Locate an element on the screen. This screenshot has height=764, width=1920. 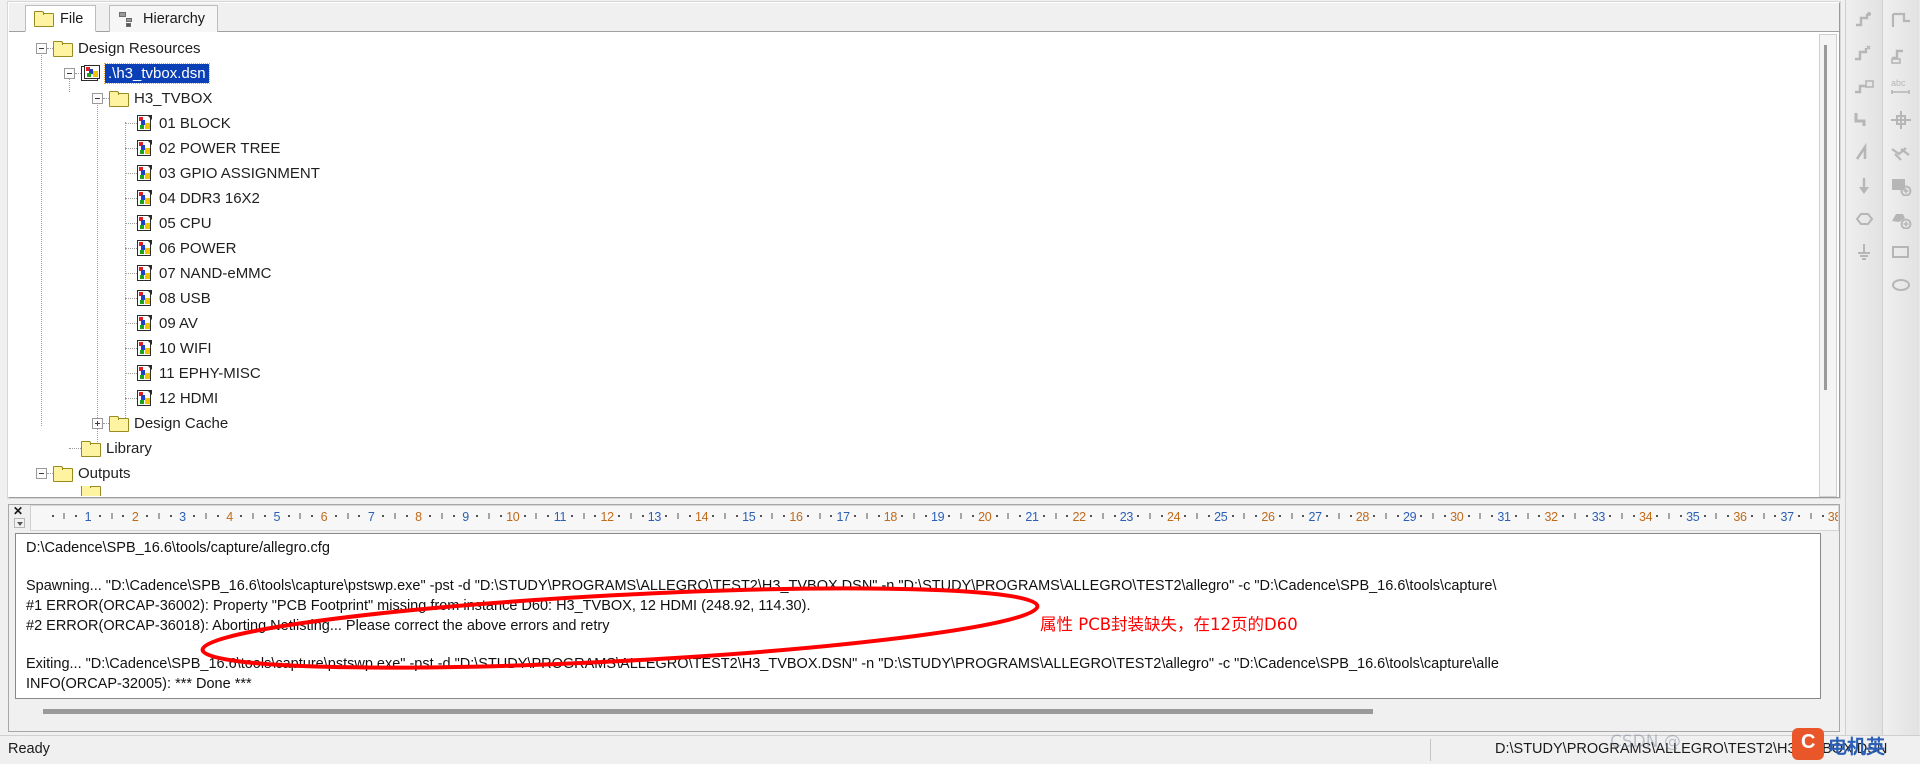
ruler-close-control: ✕ is located at coordinates (20, 518).